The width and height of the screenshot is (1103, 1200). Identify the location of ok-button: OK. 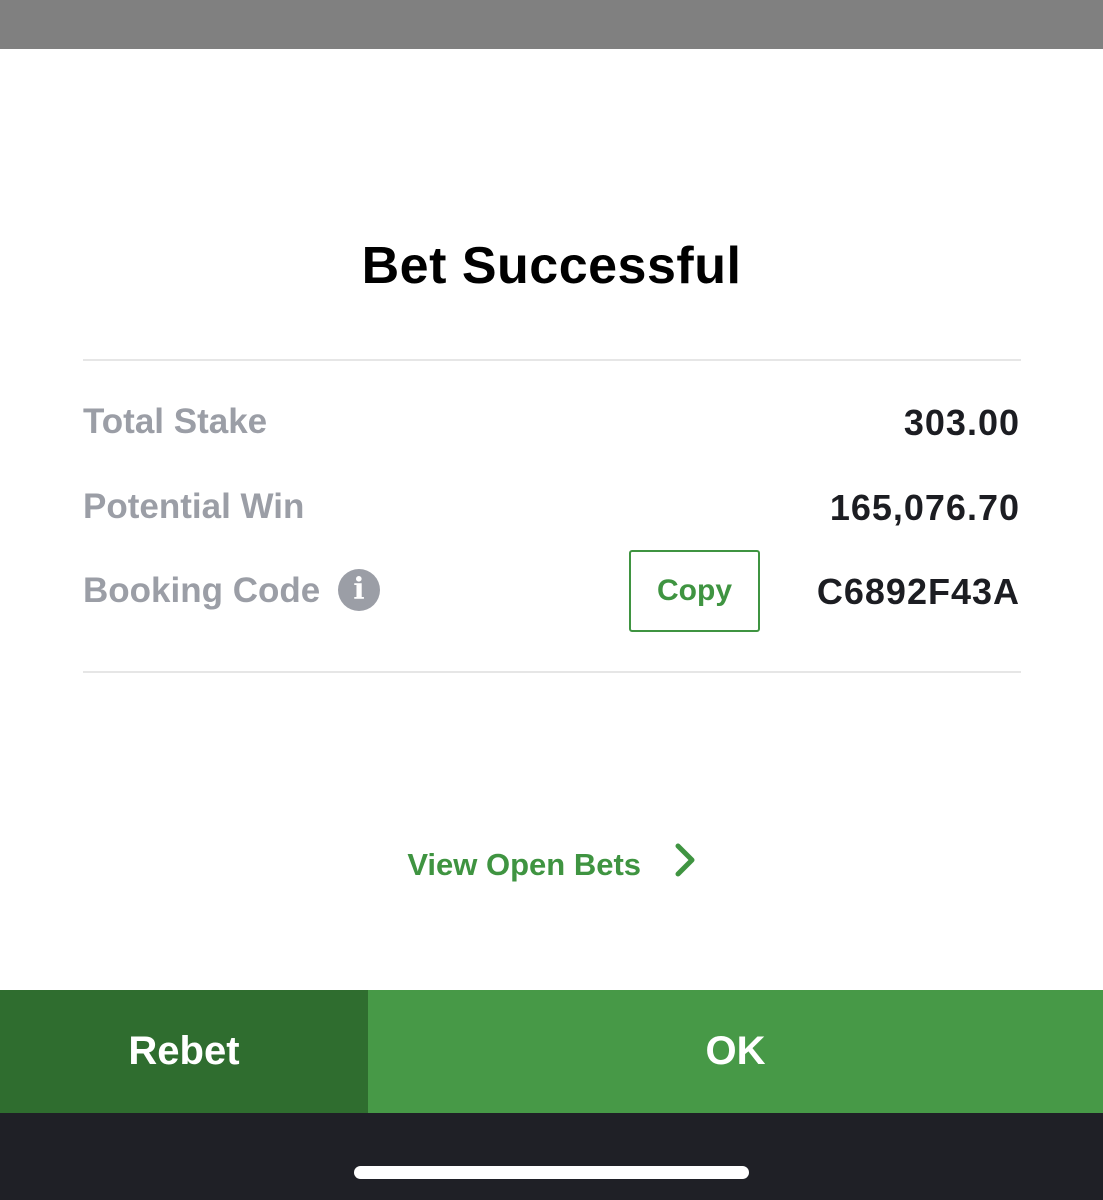
(735, 1051).